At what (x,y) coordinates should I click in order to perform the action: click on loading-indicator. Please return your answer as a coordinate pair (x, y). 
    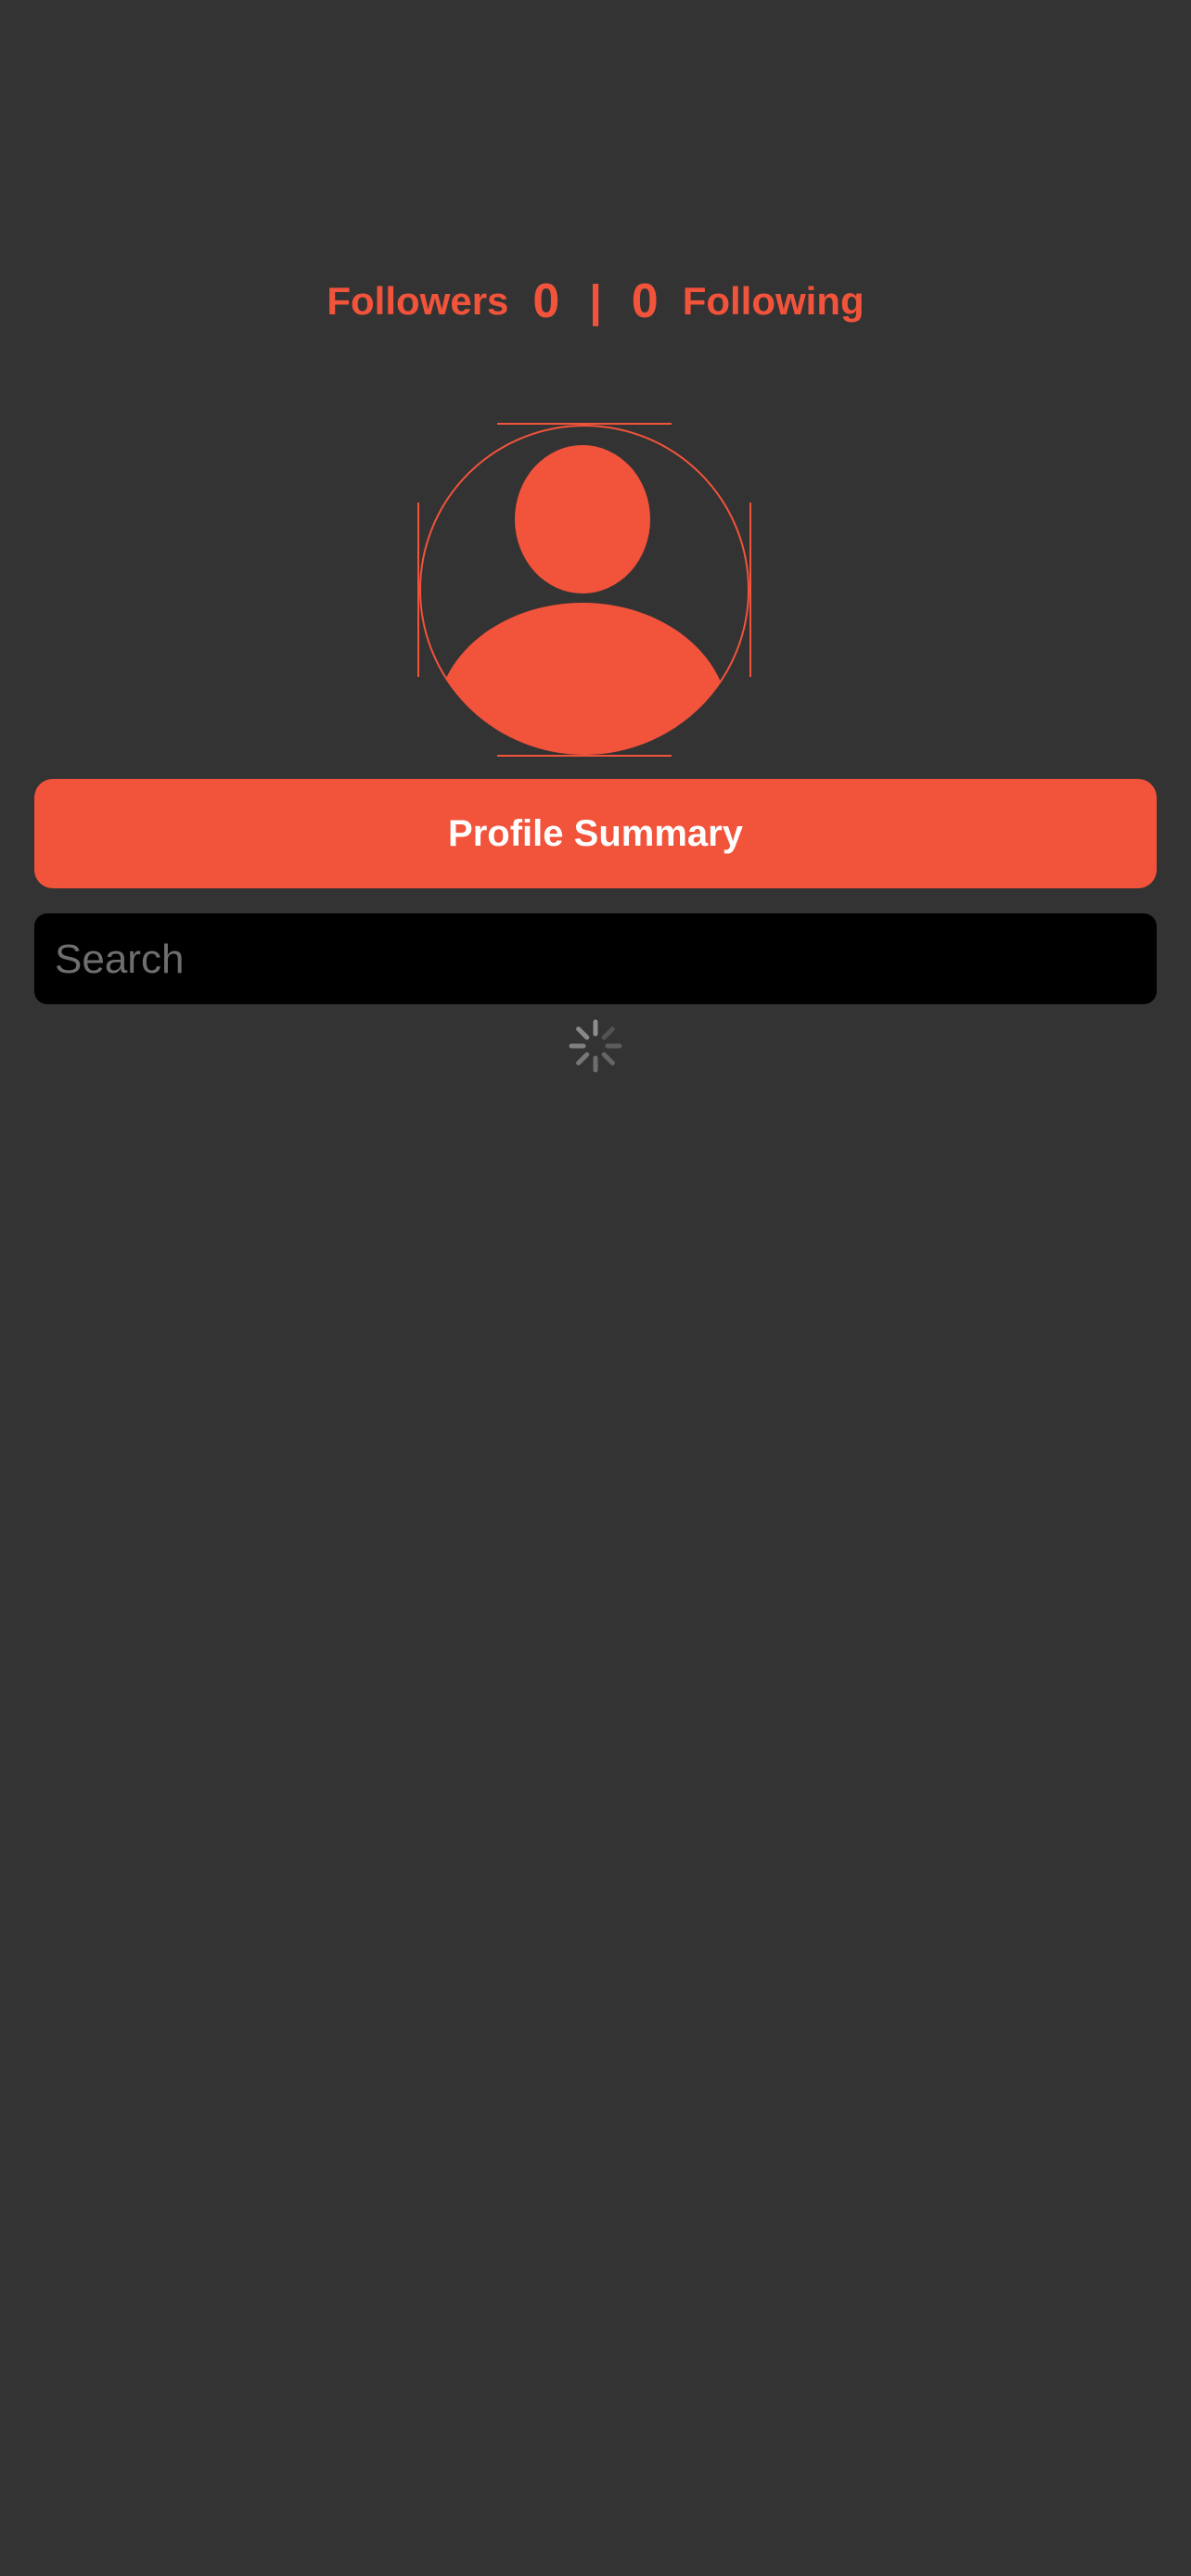
    Looking at the image, I should click on (595, 1046).